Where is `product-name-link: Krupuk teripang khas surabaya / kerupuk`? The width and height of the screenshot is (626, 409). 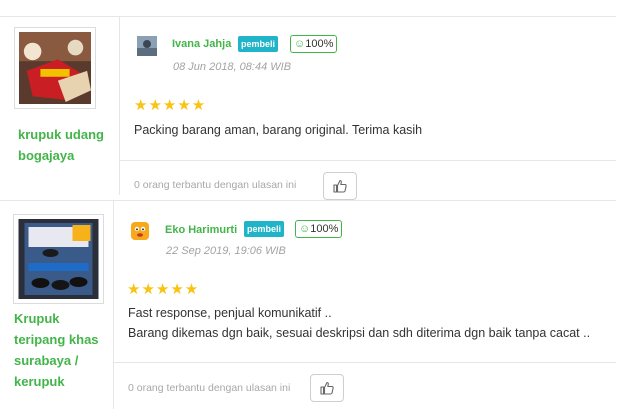 product-name-link: Krupuk teripang khas surabaya / kerupuk is located at coordinates (59, 350).